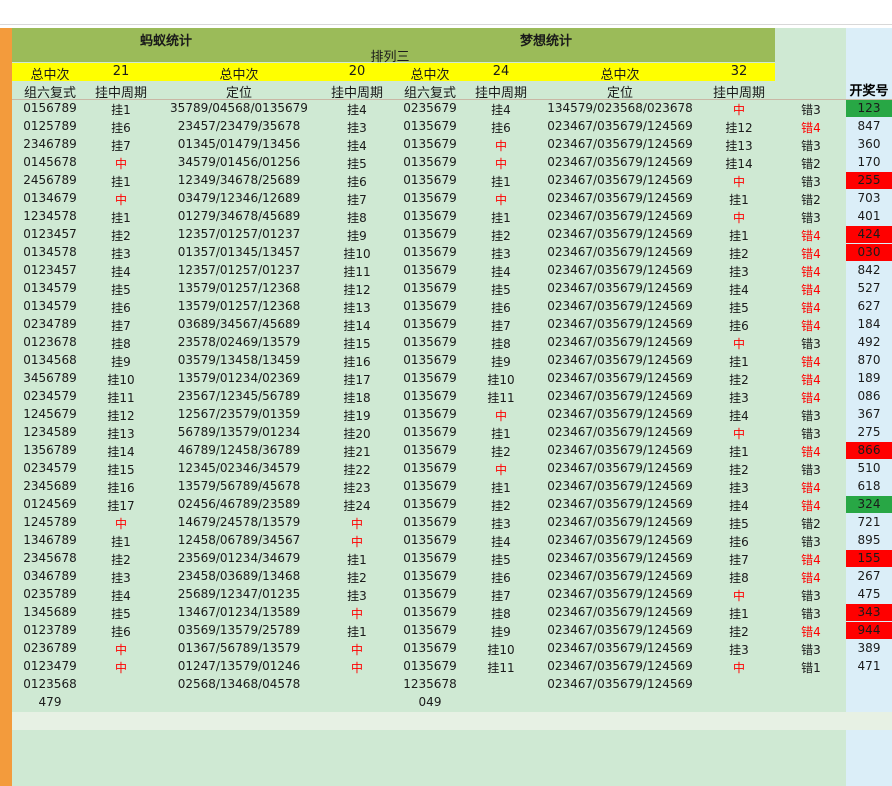 The image size is (892, 786). What do you see at coordinates (121, 542) in the screenshot?
I see `cell-cycle-a: 挂1` at bounding box center [121, 542].